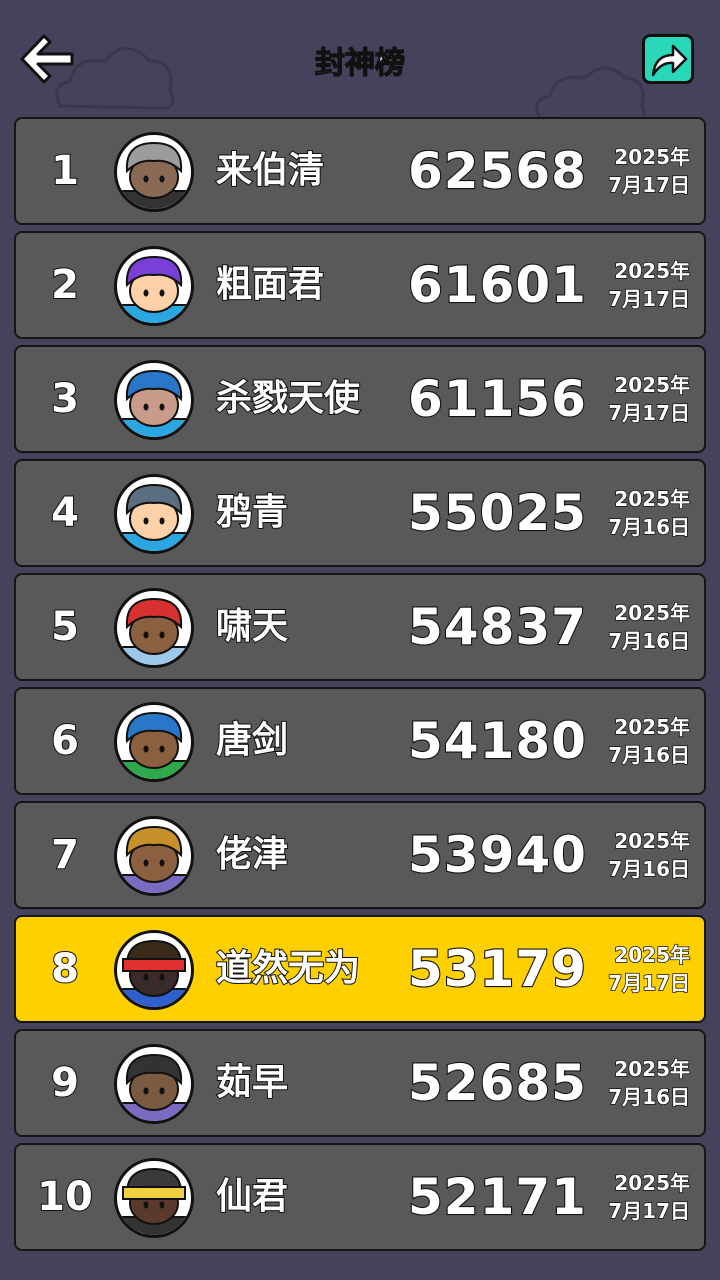  What do you see at coordinates (65, 855) in the screenshot?
I see `rank-number: 7` at bounding box center [65, 855].